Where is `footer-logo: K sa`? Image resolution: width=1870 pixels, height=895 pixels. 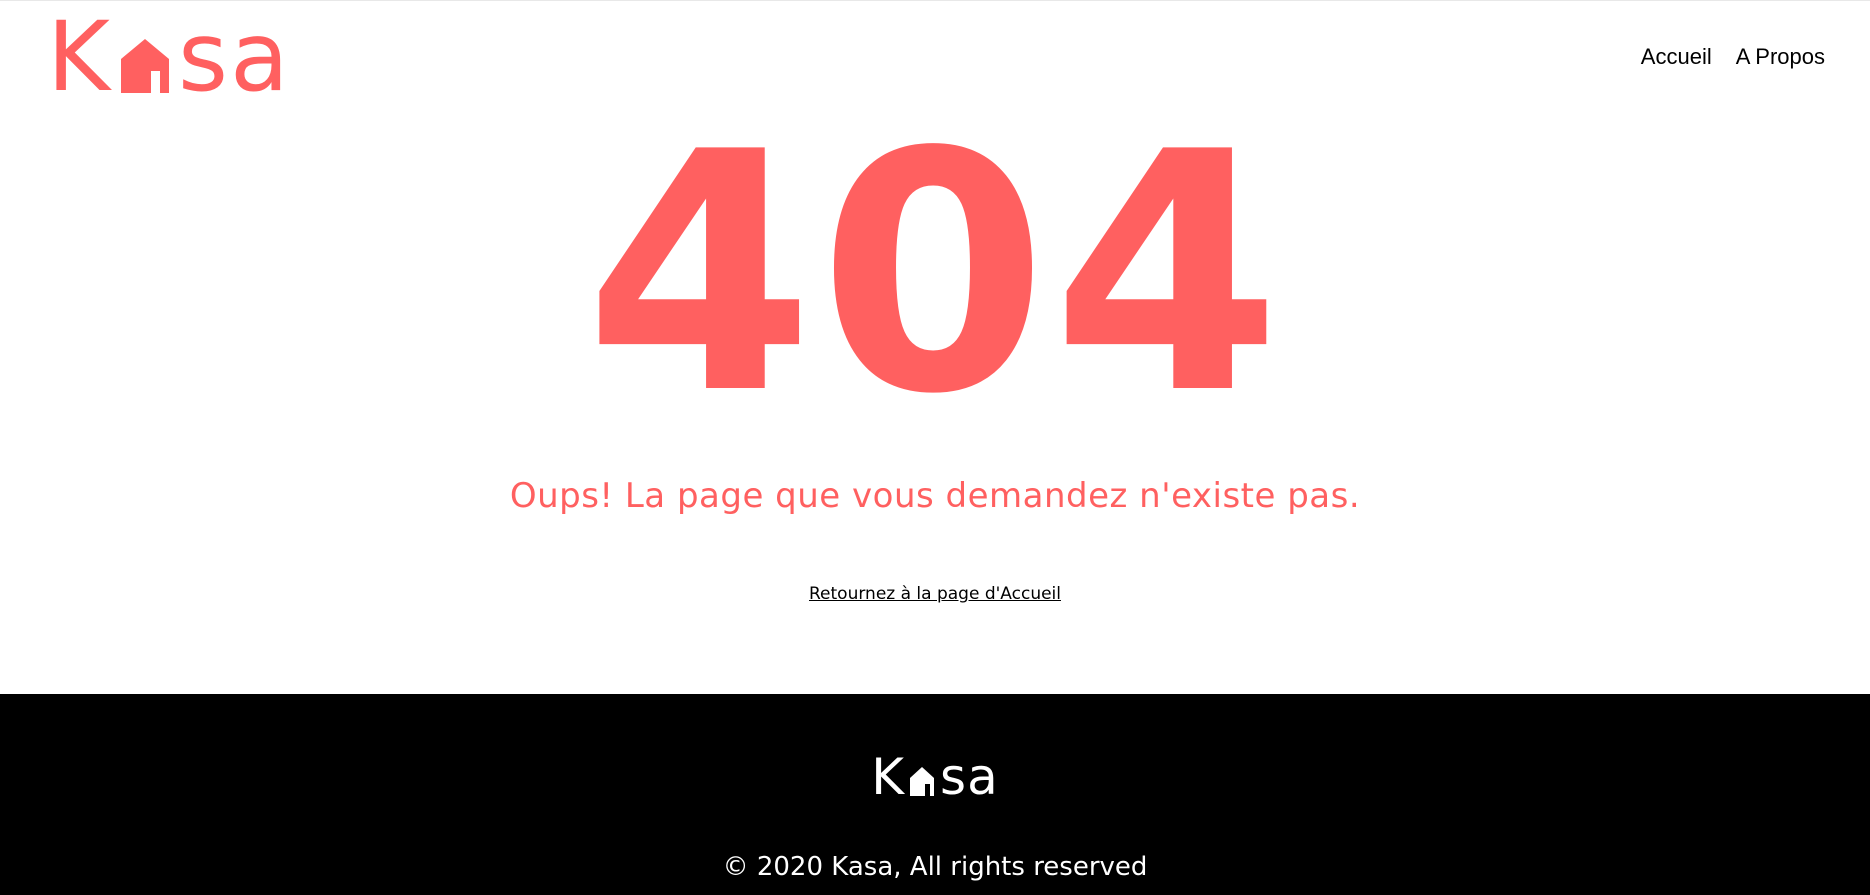 footer-logo: K sa is located at coordinates (935, 777).